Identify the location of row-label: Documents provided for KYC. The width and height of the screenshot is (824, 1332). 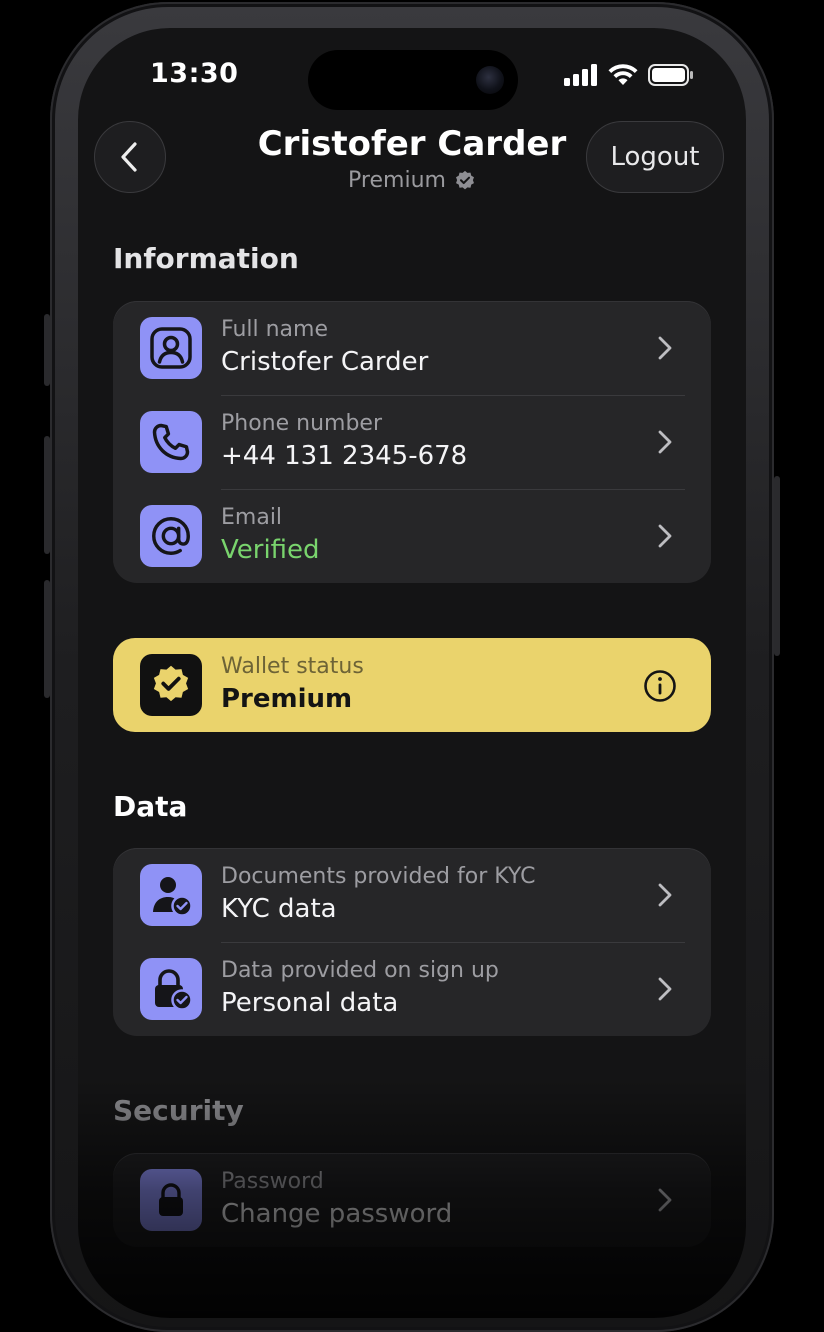
(378, 876).